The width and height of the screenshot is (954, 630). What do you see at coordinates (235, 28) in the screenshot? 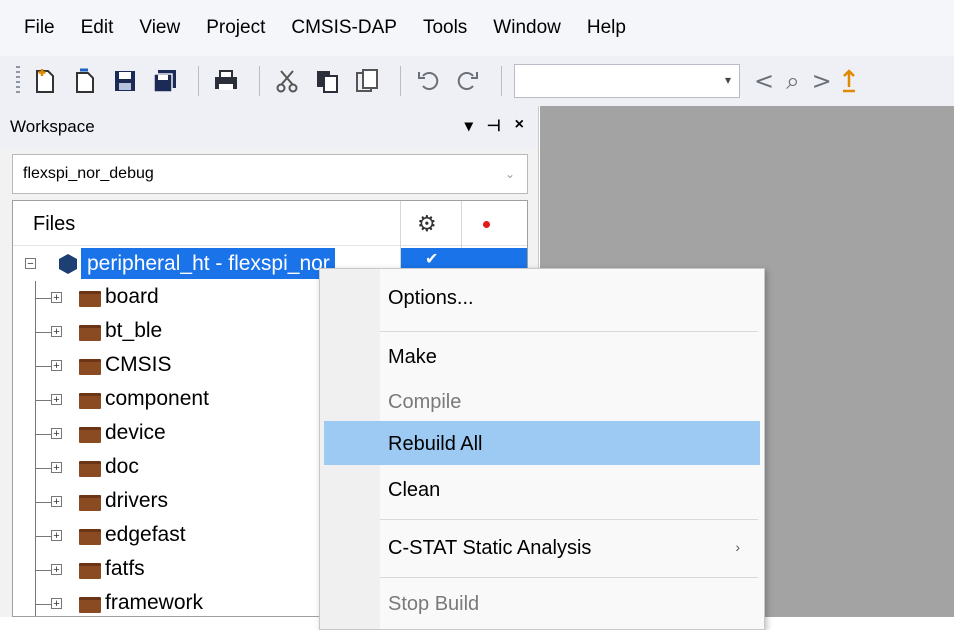
I see `menu-project: Project` at bounding box center [235, 28].